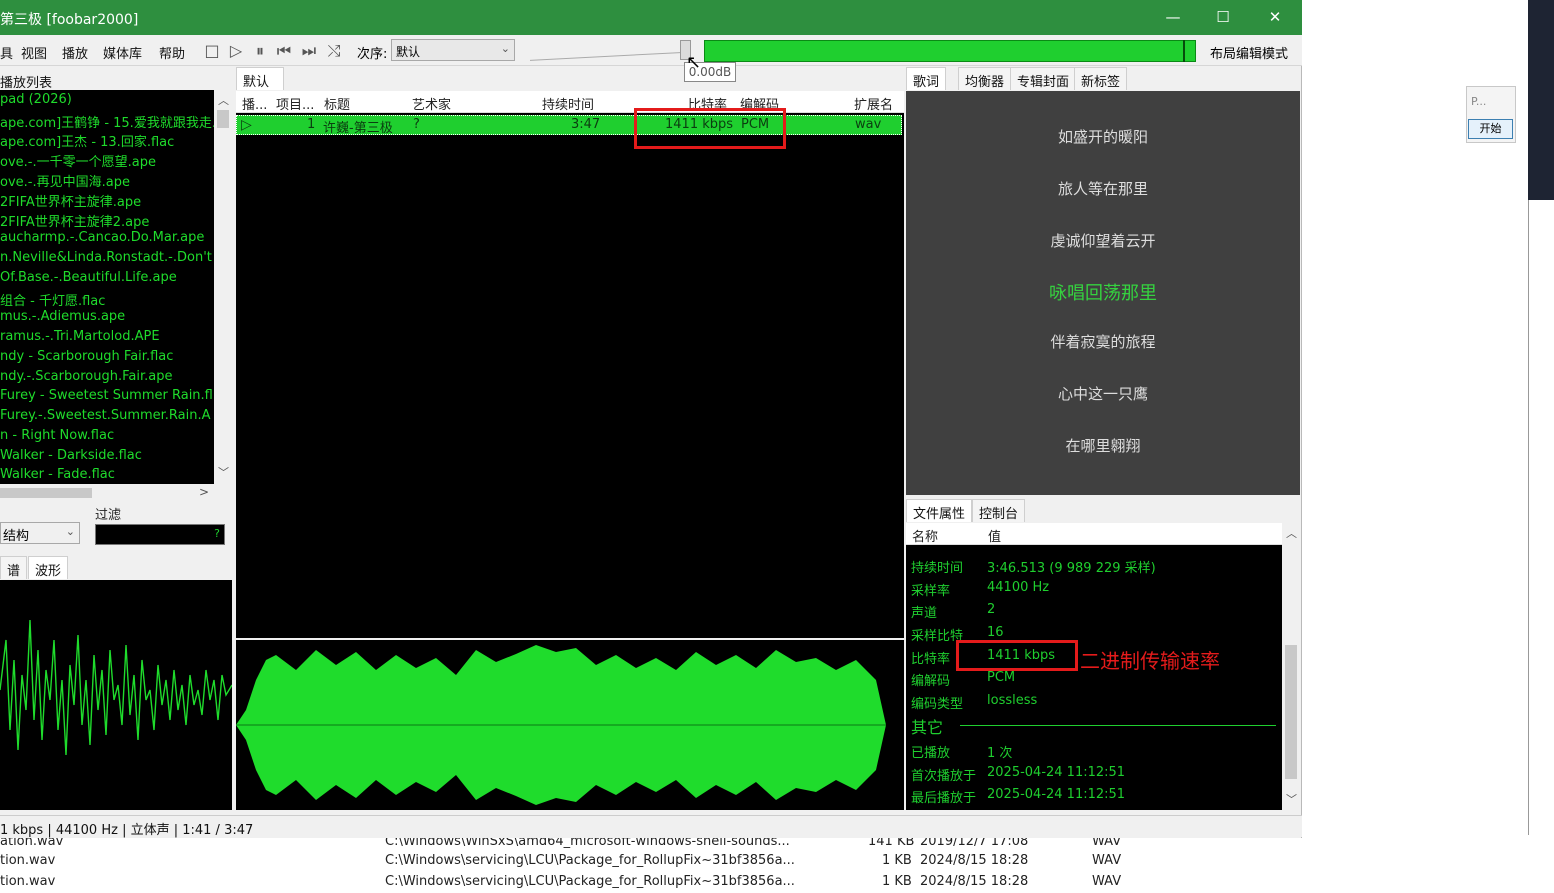 The height and width of the screenshot is (893, 1554). I want to click on waveform-oscilloscope, so click(116, 695).